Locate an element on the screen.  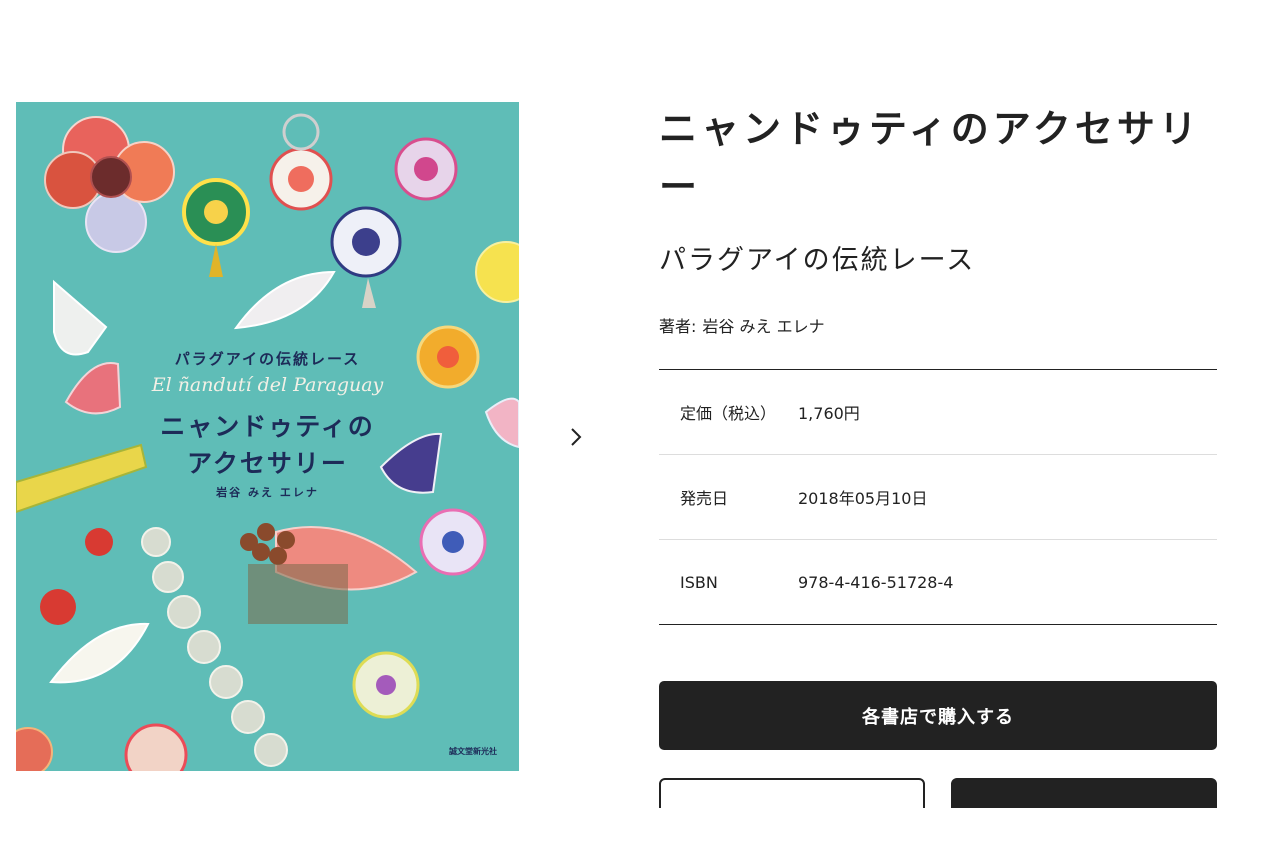
secondary-actions is located at coordinates (938, 793).